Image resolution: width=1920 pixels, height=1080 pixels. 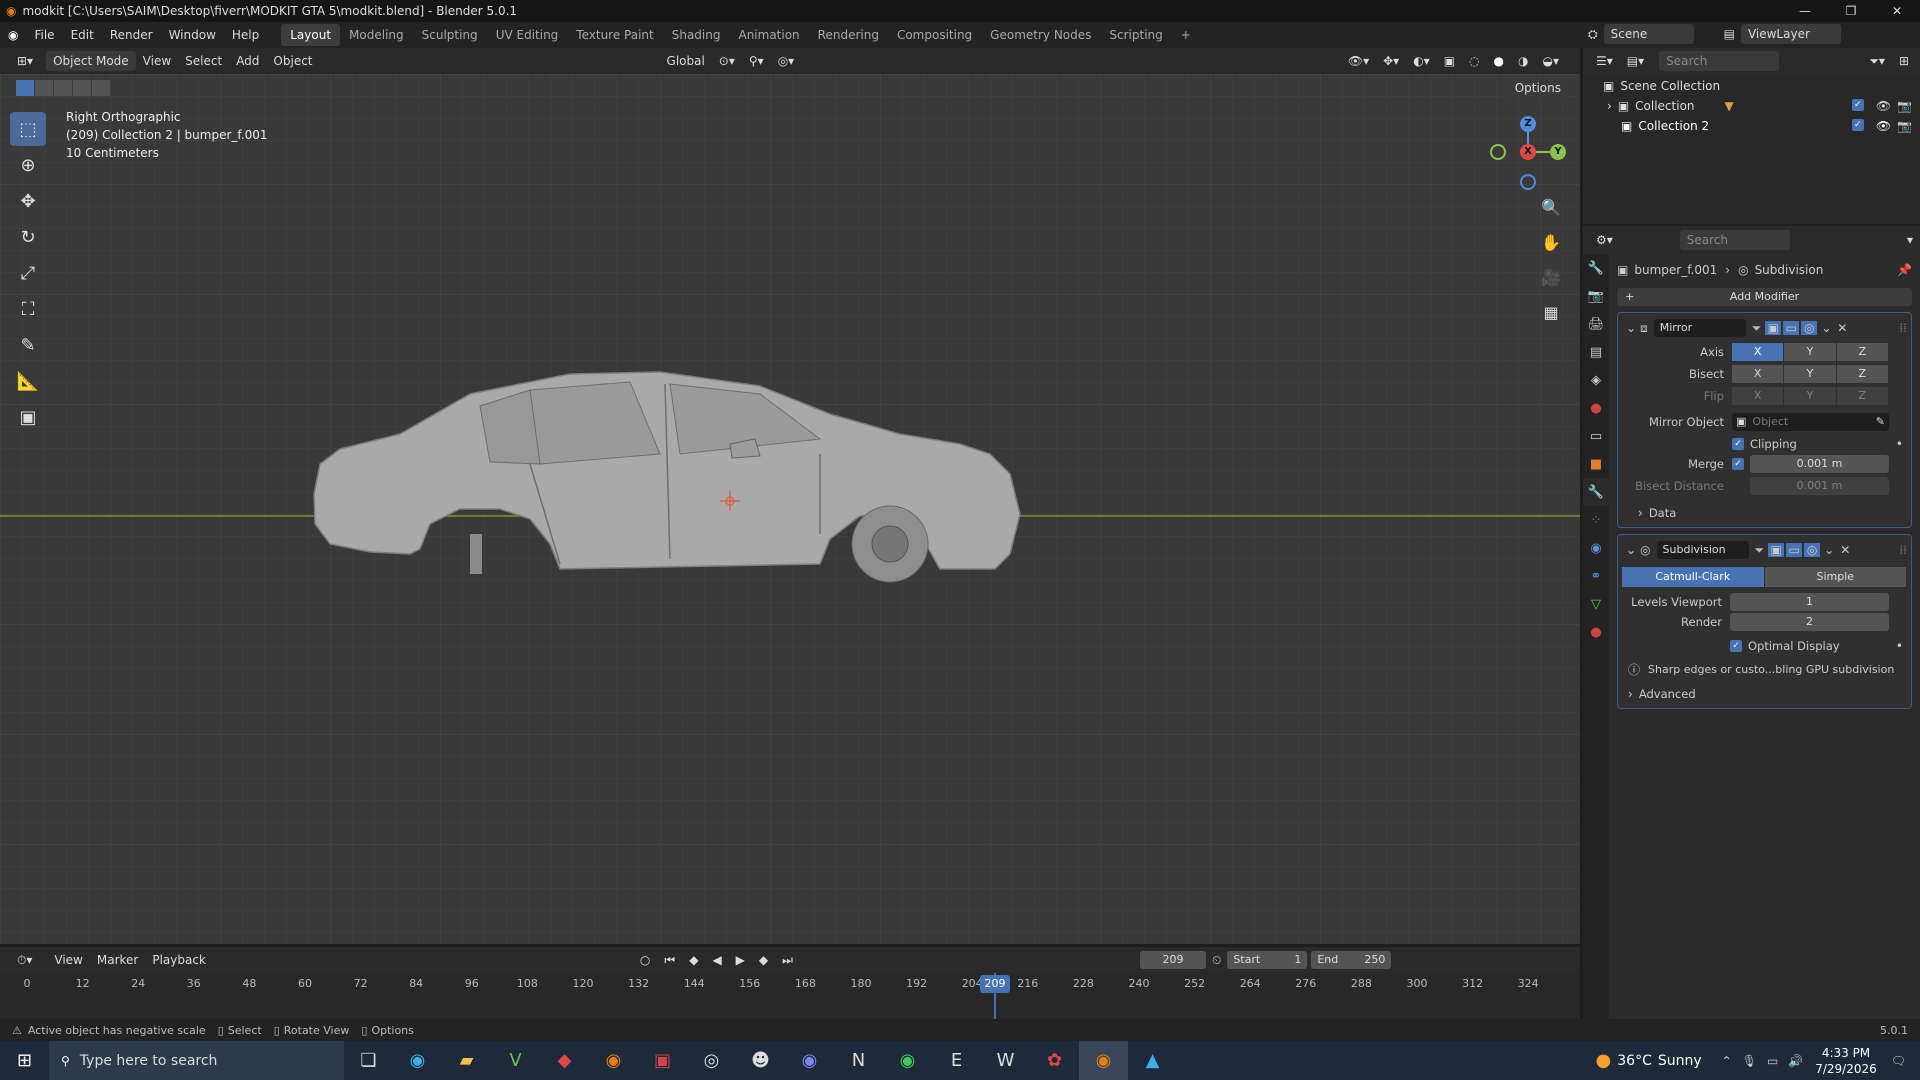 I want to click on edge-icon: ◉, so click(x=417, y=1060).